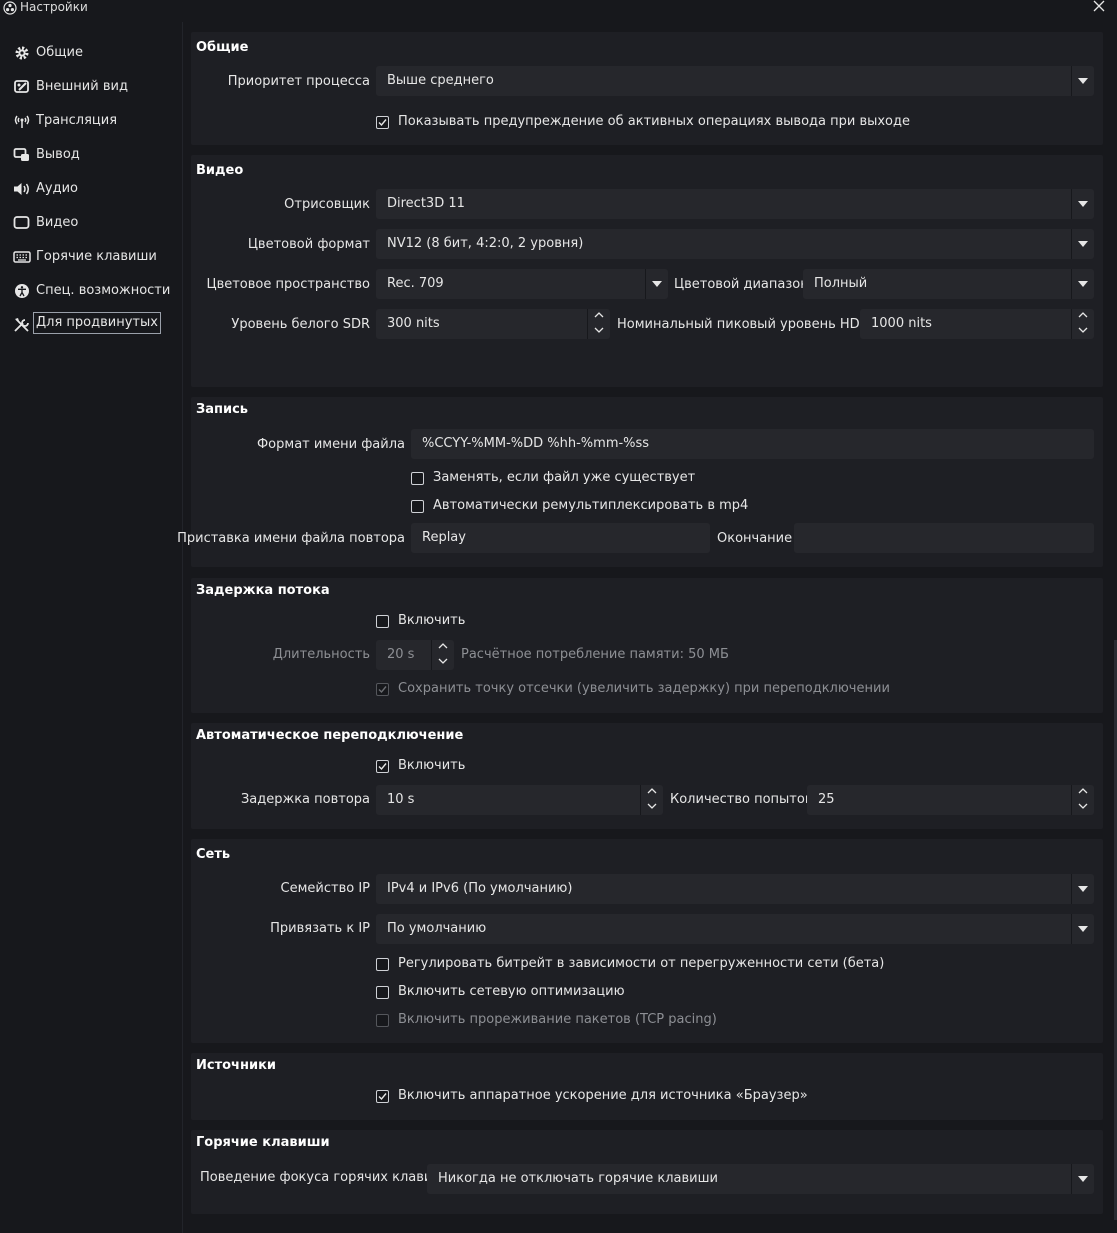 This screenshot has height=1233, width=1117. Describe the element at coordinates (21, 222) in the screenshot. I see `monitor-icon` at that location.